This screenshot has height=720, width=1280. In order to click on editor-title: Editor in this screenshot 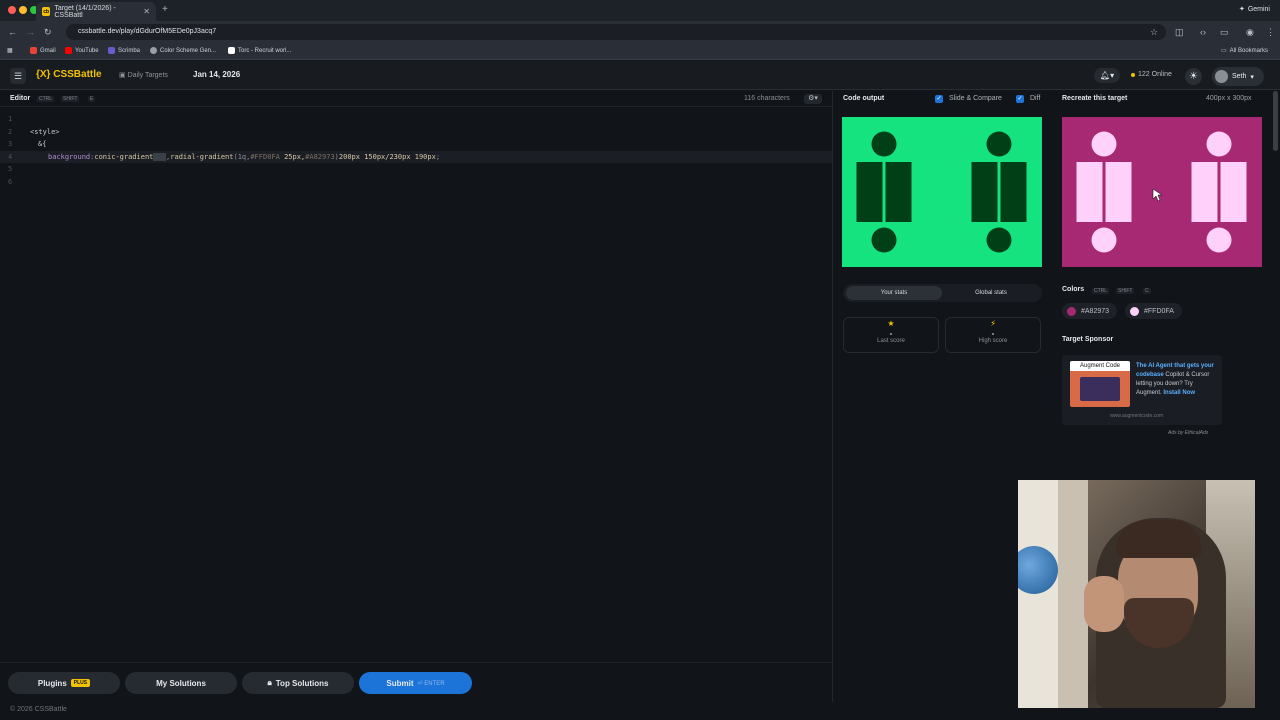, I will do `click(20, 98)`.